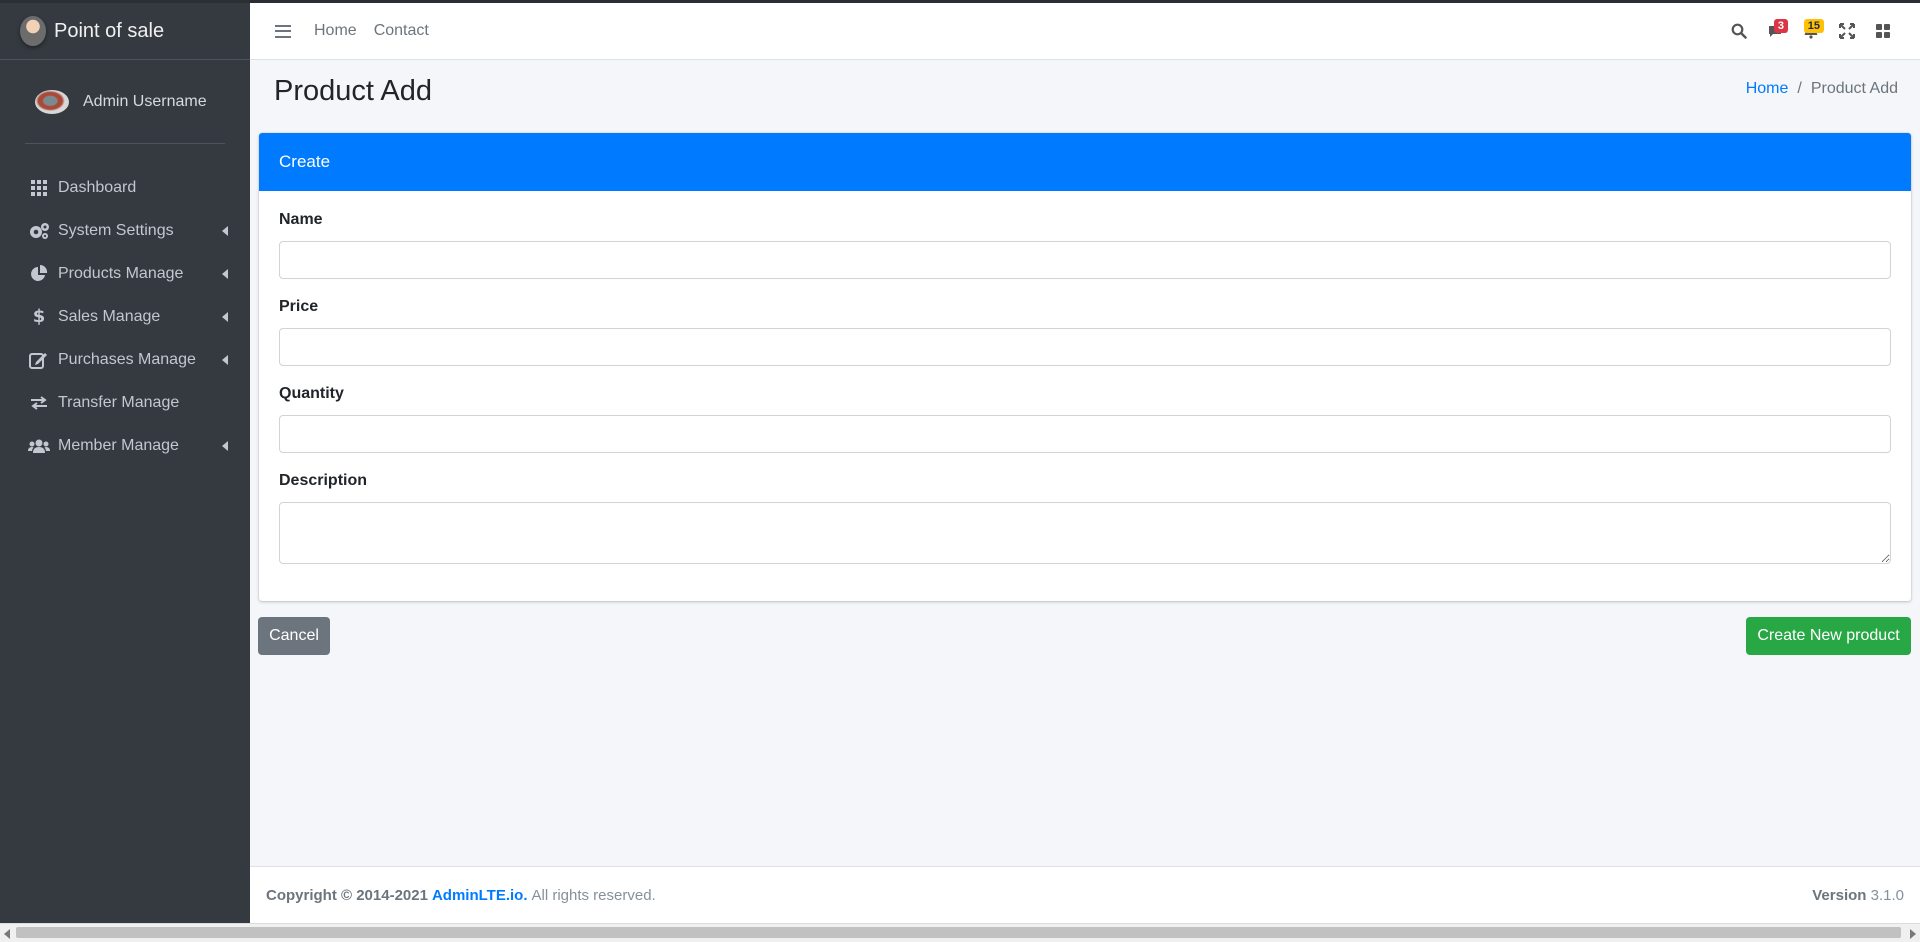 This screenshot has width=1920, height=942. I want to click on sidebar-item-transfer-manage: Transfer Manage, so click(125, 402).